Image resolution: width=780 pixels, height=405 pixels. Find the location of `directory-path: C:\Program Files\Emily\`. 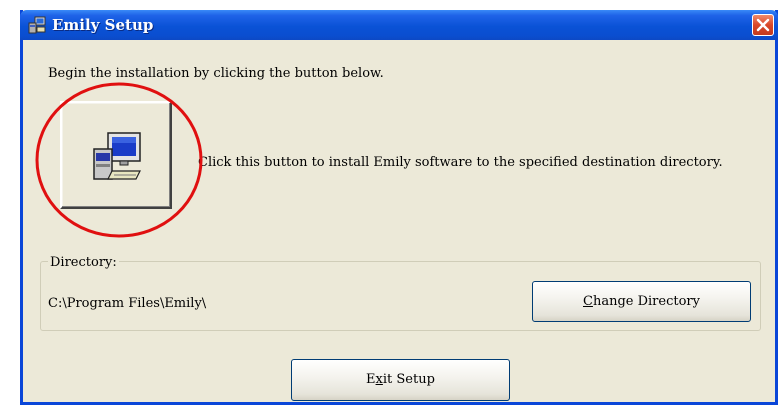

directory-path: C:\Program Files\Emily\ is located at coordinates (127, 303).